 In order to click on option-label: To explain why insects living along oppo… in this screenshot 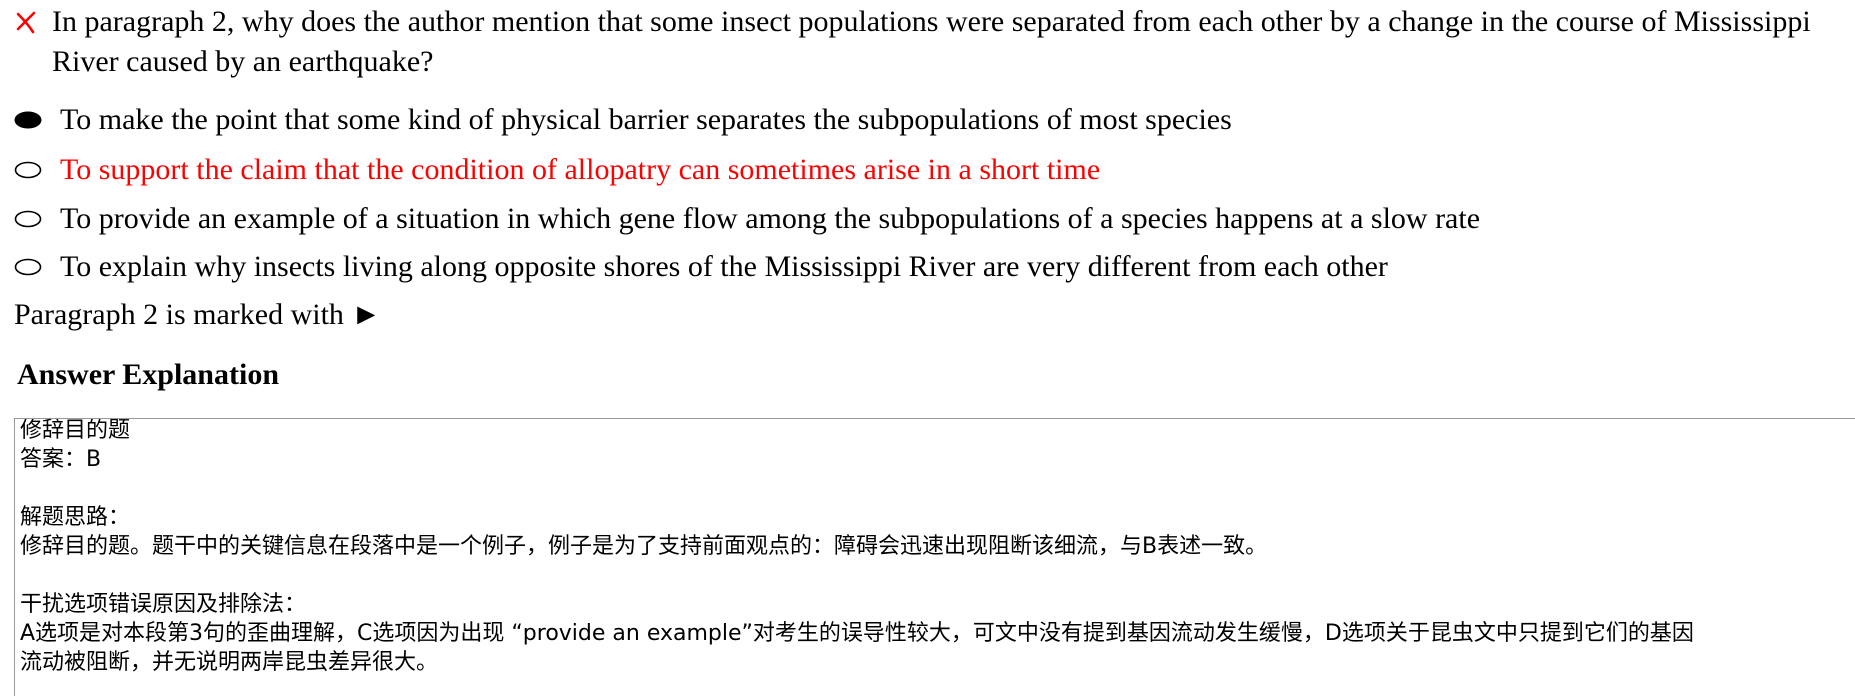, I will do `click(724, 266)`.